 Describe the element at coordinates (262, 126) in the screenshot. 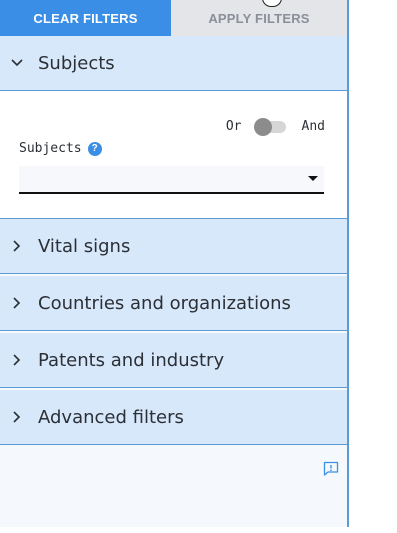

I see `toggle-knob` at that location.